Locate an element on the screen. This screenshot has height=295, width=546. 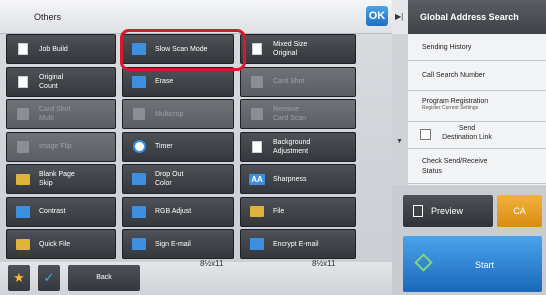
button-label: Encrypt E-mail is located at coordinates (296, 244).